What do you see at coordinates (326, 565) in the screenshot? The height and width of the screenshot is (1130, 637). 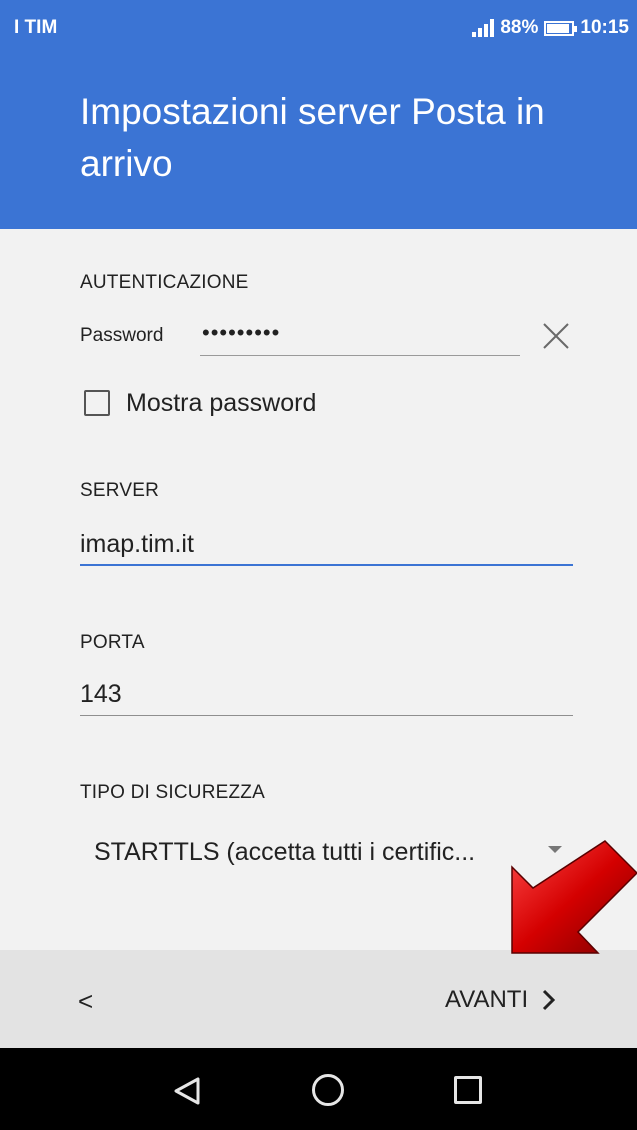 I see `server-underline` at bounding box center [326, 565].